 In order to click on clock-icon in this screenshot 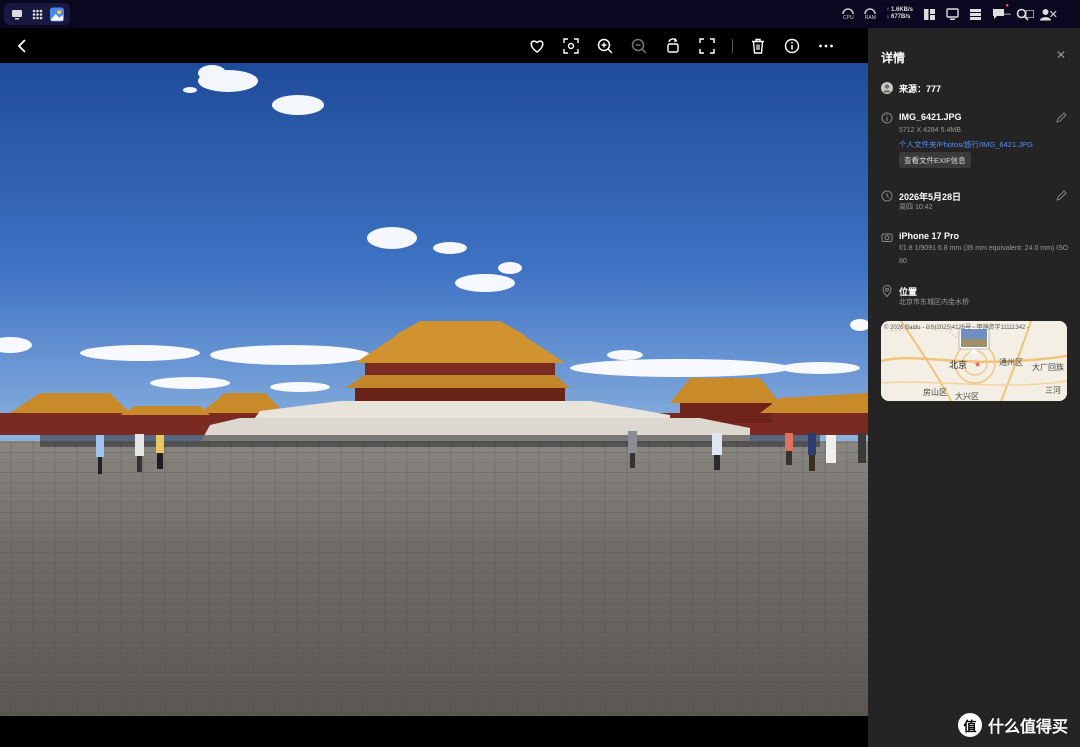, I will do `click(887, 196)`.